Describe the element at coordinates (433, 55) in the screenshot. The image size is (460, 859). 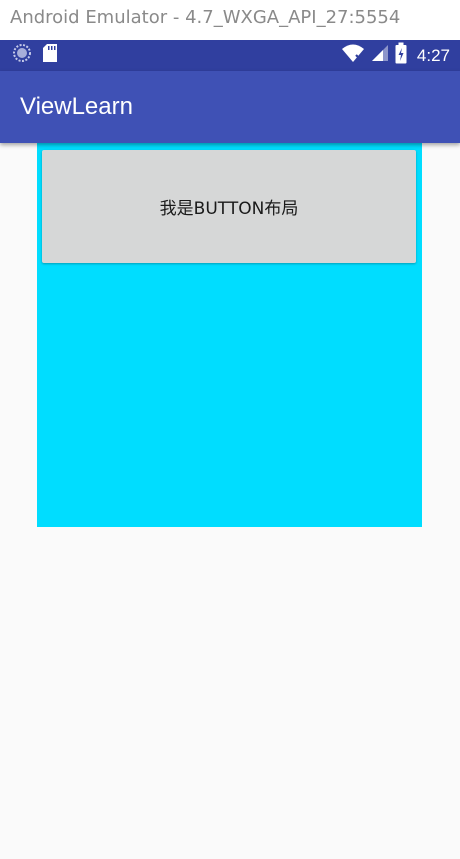
I see `status-time: 4:27` at that location.